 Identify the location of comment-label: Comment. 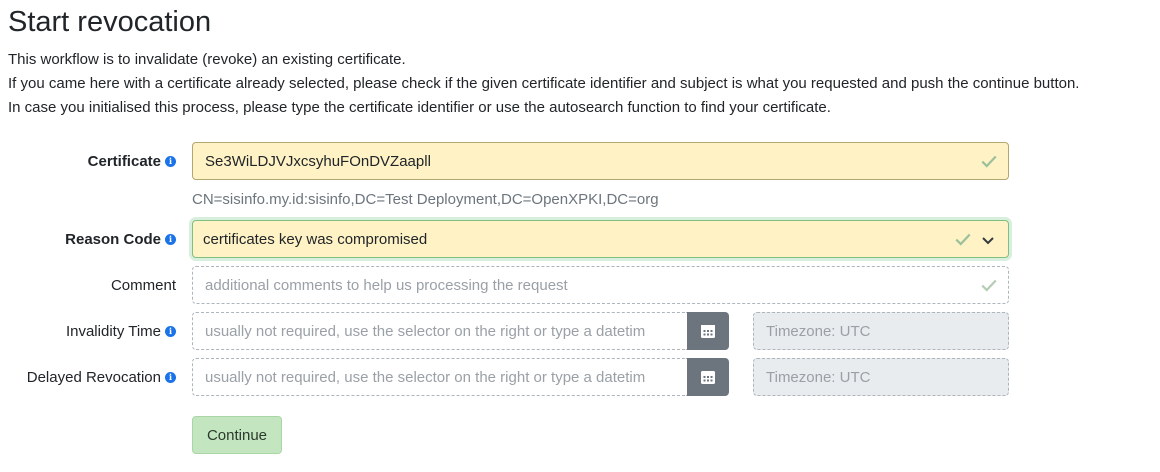
(143, 285).